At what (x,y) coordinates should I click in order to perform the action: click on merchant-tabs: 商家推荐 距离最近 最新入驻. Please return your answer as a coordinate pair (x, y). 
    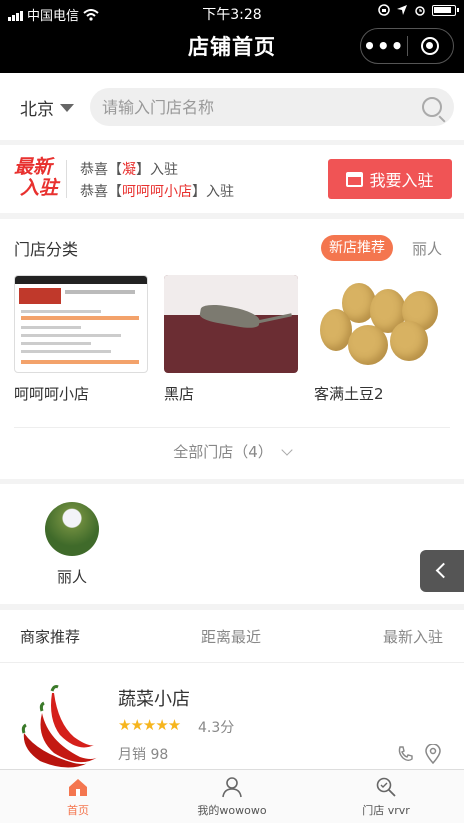
    Looking at the image, I should click on (232, 636).